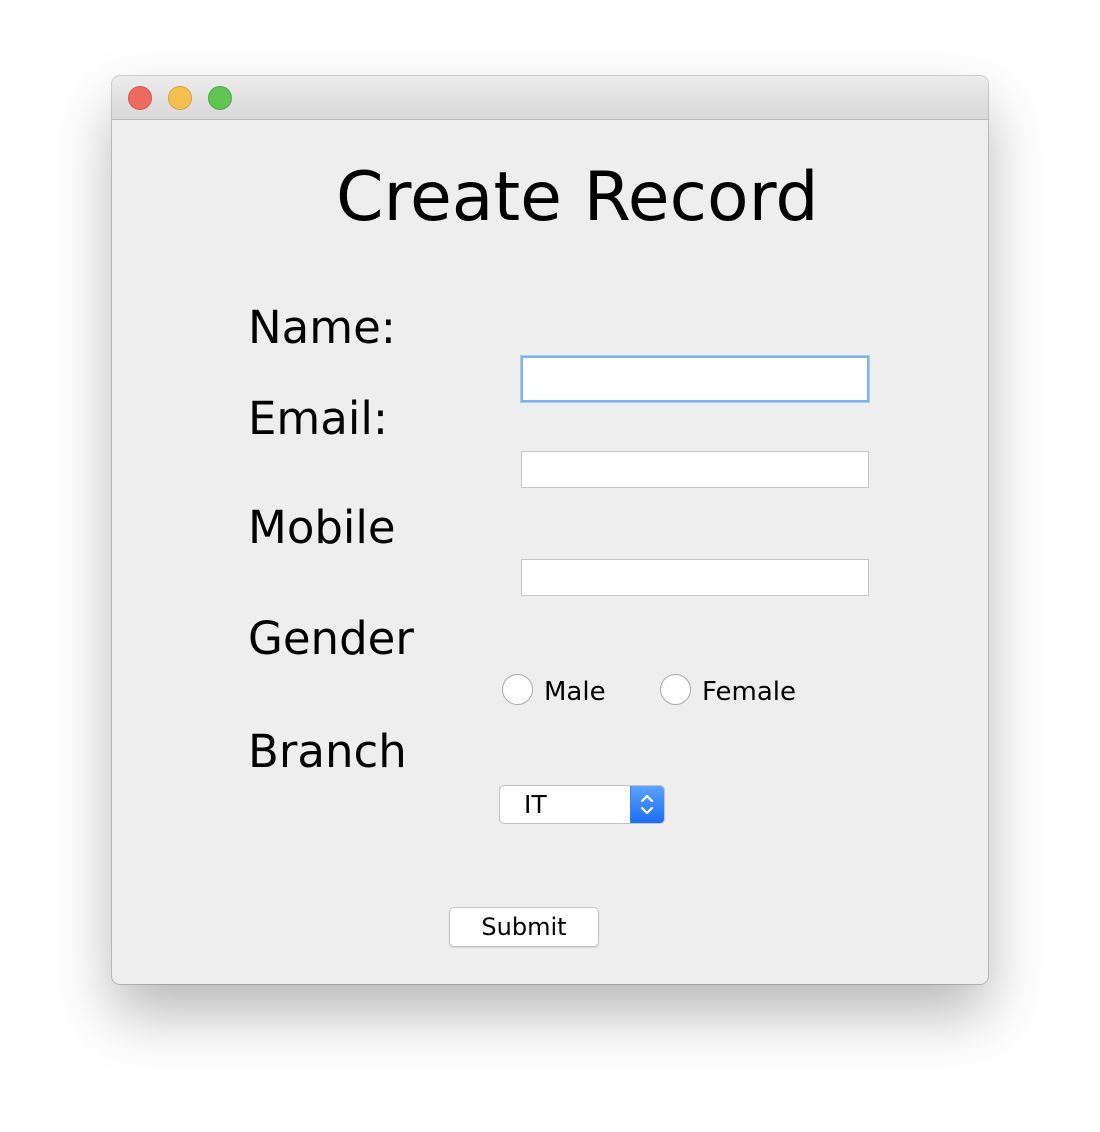  What do you see at coordinates (695, 469) in the screenshot?
I see `email-field` at bounding box center [695, 469].